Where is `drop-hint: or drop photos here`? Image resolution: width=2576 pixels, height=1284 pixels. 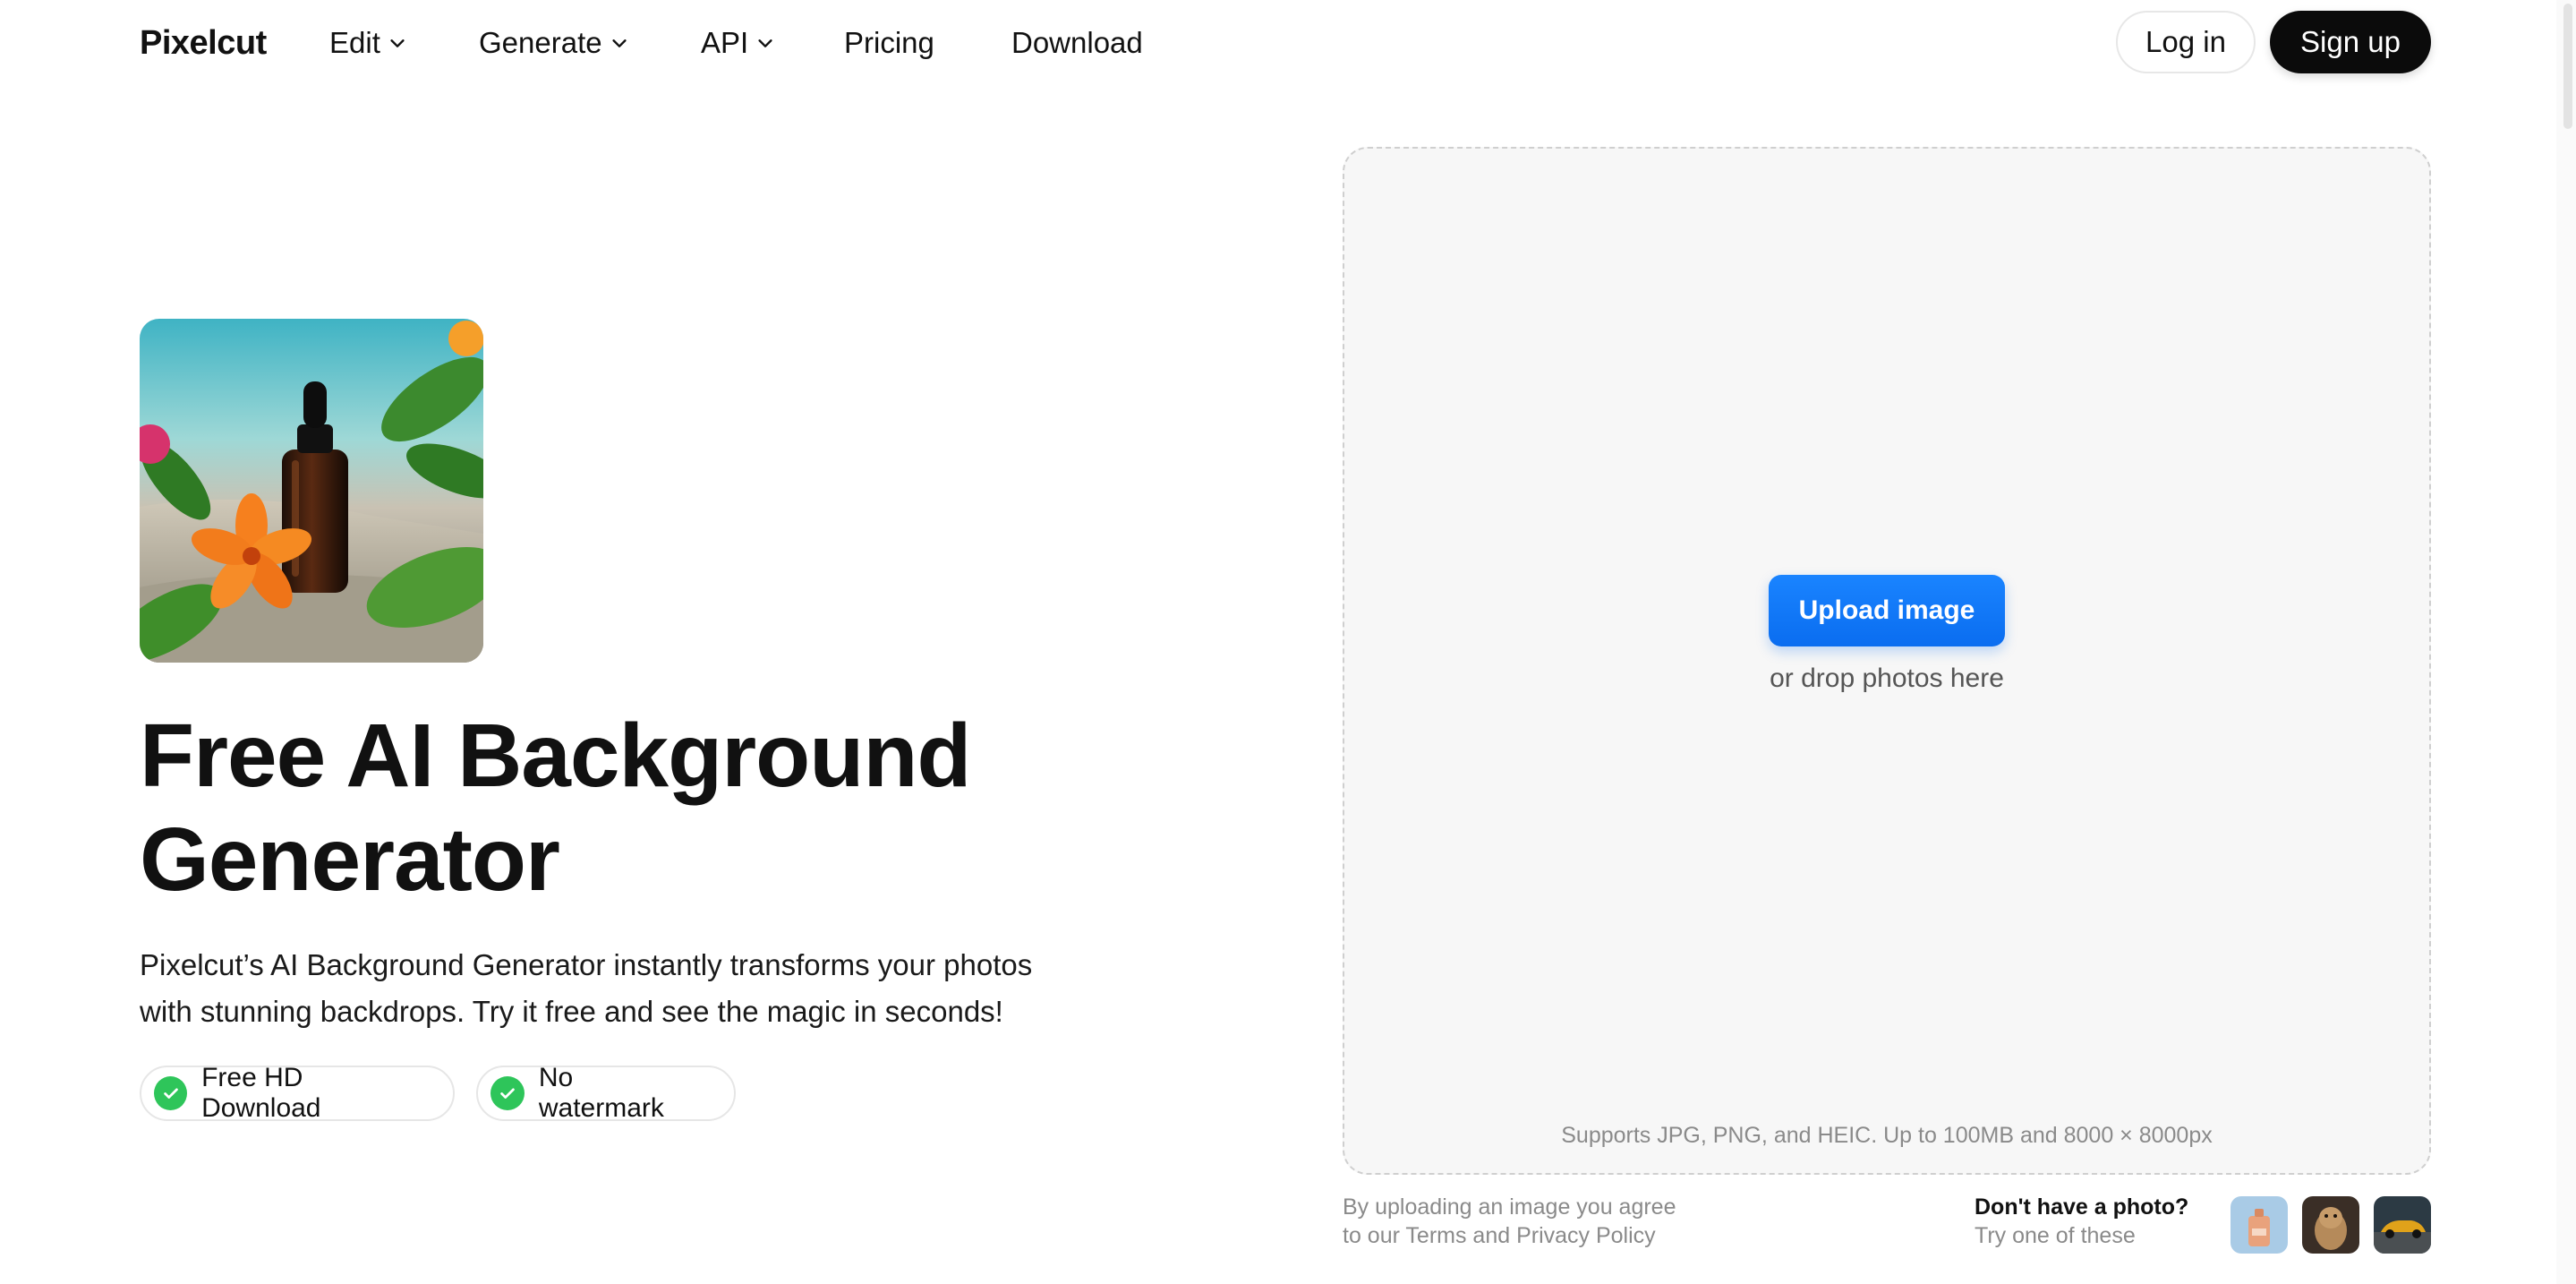 drop-hint: or drop photos here is located at coordinates (1887, 678).